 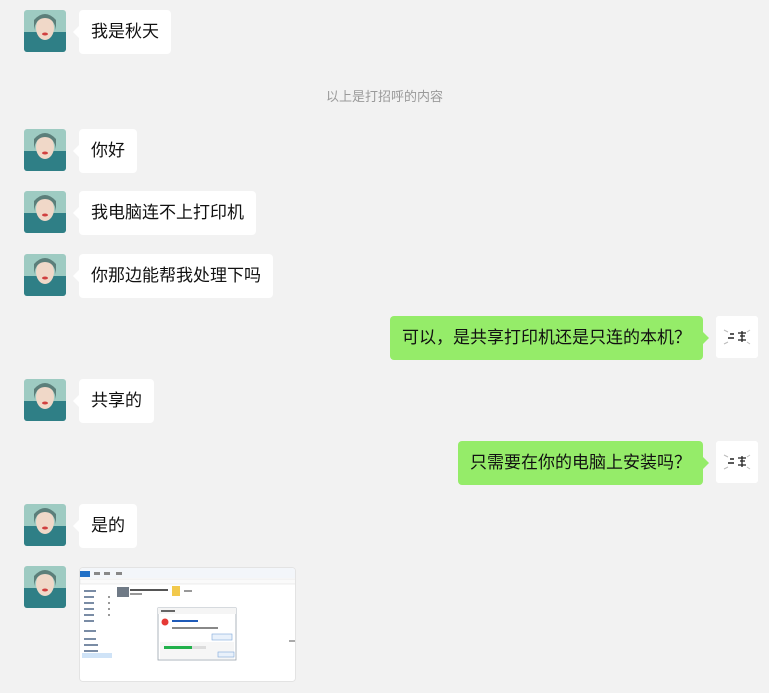 What do you see at coordinates (105, 151) in the screenshot?
I see `message-bubble: 你好` at bounding box center [105, 151].